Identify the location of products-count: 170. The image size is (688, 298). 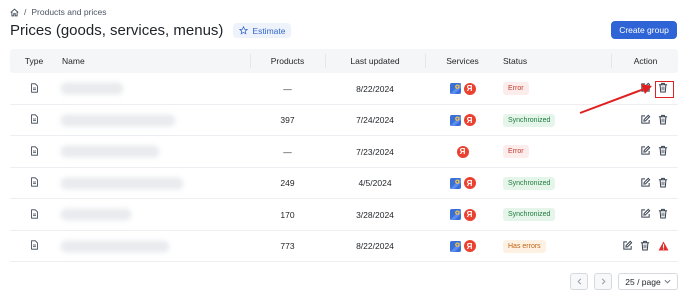
(287, 214).